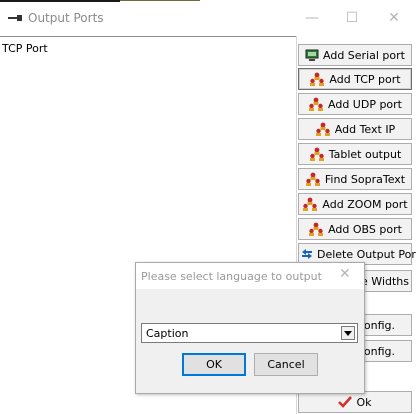 This screenshot has width=416, height=414. I want to click on add-tcp-port-button: Add TCP port, so click(355, 79).